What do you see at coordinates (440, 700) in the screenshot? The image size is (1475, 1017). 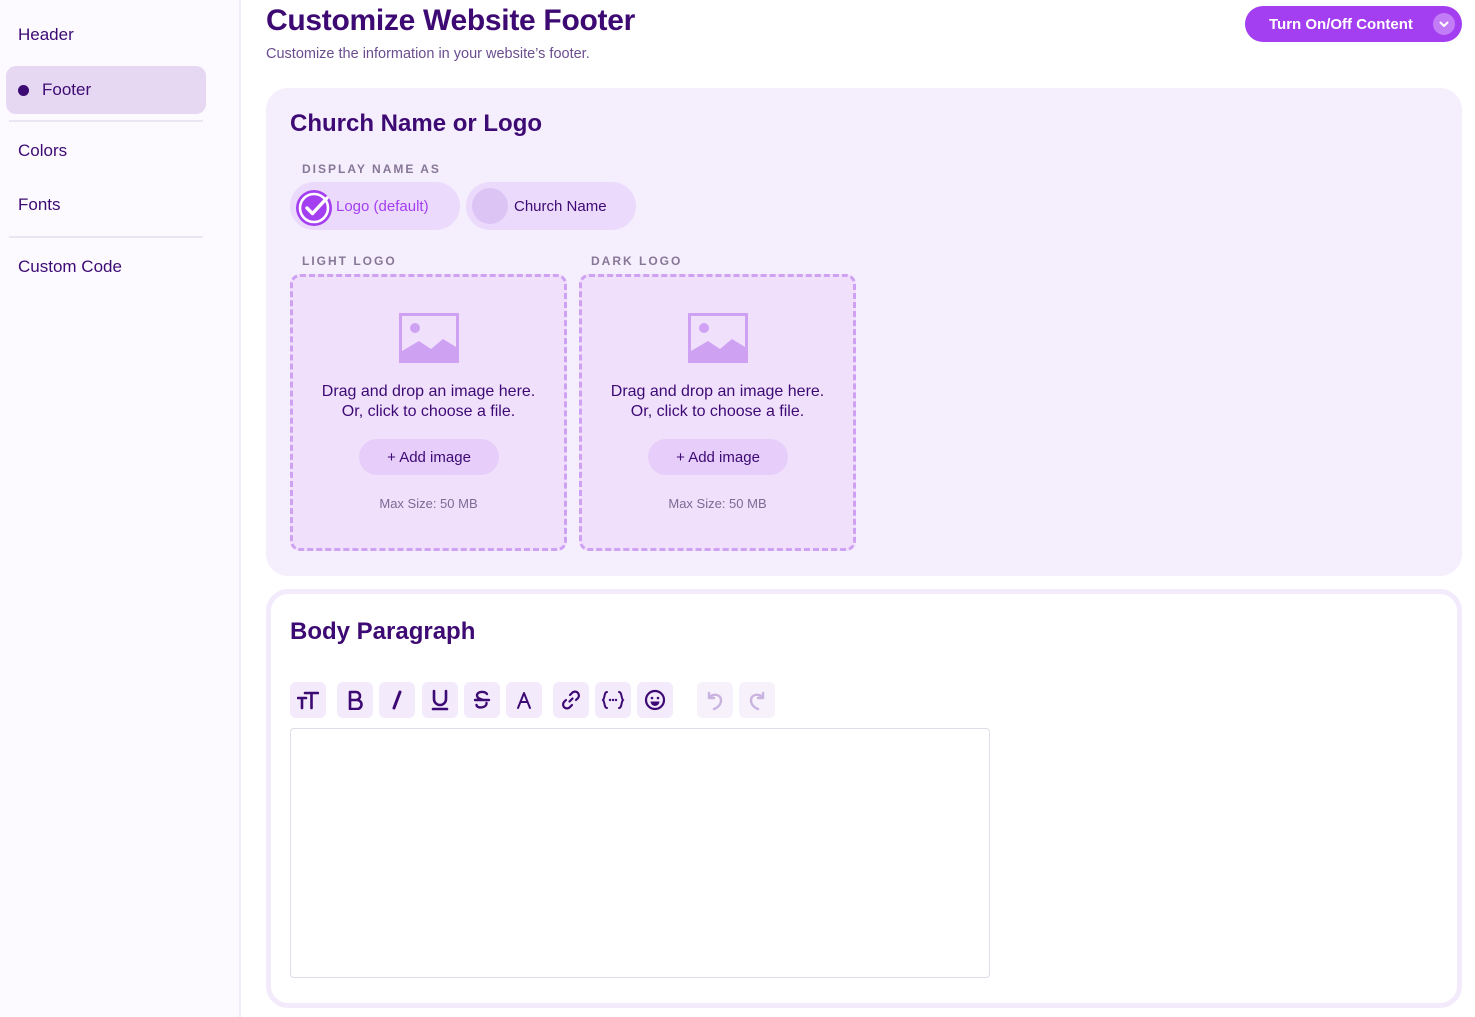 I see `underline-icon` at bounding box center [440, 700].